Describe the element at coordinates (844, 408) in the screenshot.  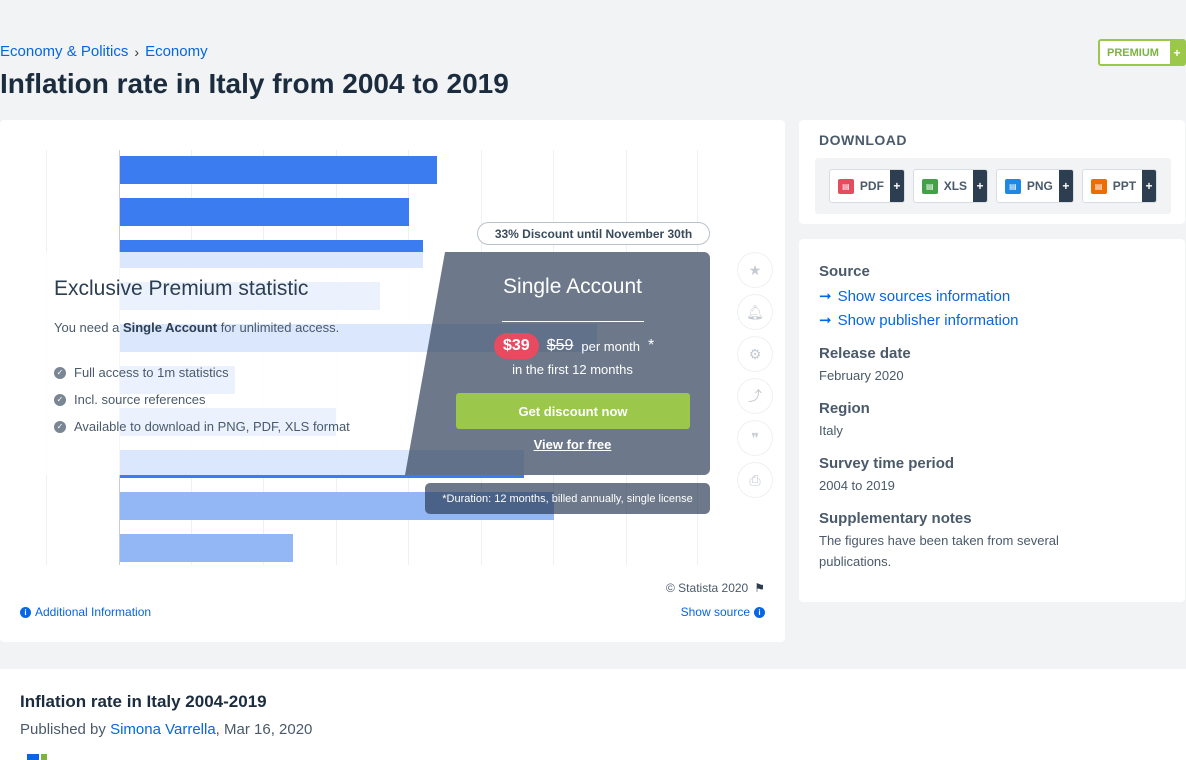
I see `region-heading: Region` at that location.